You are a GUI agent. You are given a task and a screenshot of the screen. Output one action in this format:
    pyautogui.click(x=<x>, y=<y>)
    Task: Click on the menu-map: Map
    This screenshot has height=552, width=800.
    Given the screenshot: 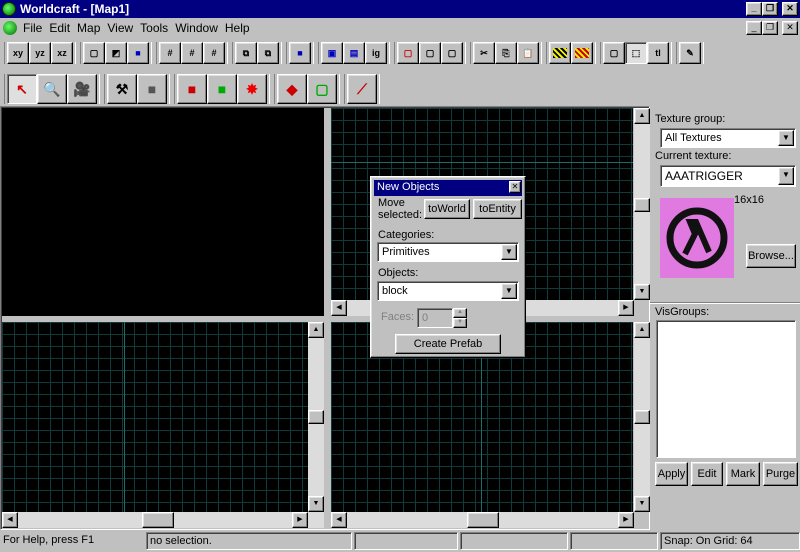 What is the action you would take?
    pyautogui.click(x=92, y=28)
    